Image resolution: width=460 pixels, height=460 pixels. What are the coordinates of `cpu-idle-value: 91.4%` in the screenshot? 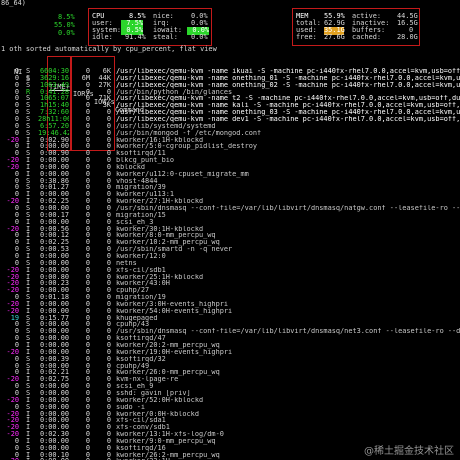 It's located at (135, 37).